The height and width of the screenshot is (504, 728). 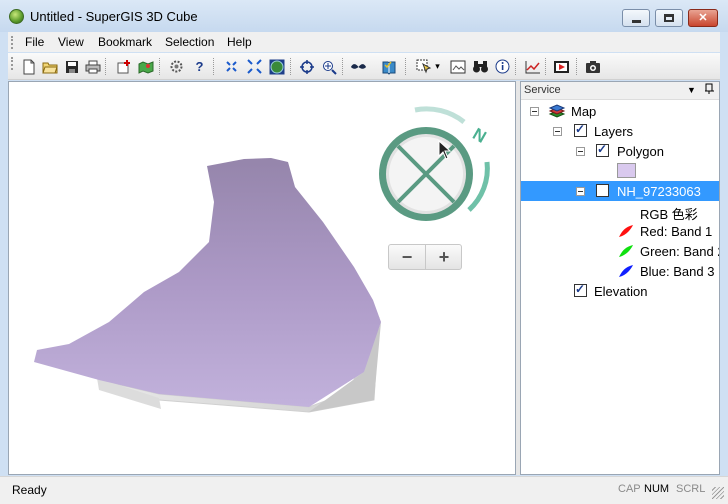 I want to click on elevation-visibility-checkbox, so click(x=580, y=289).